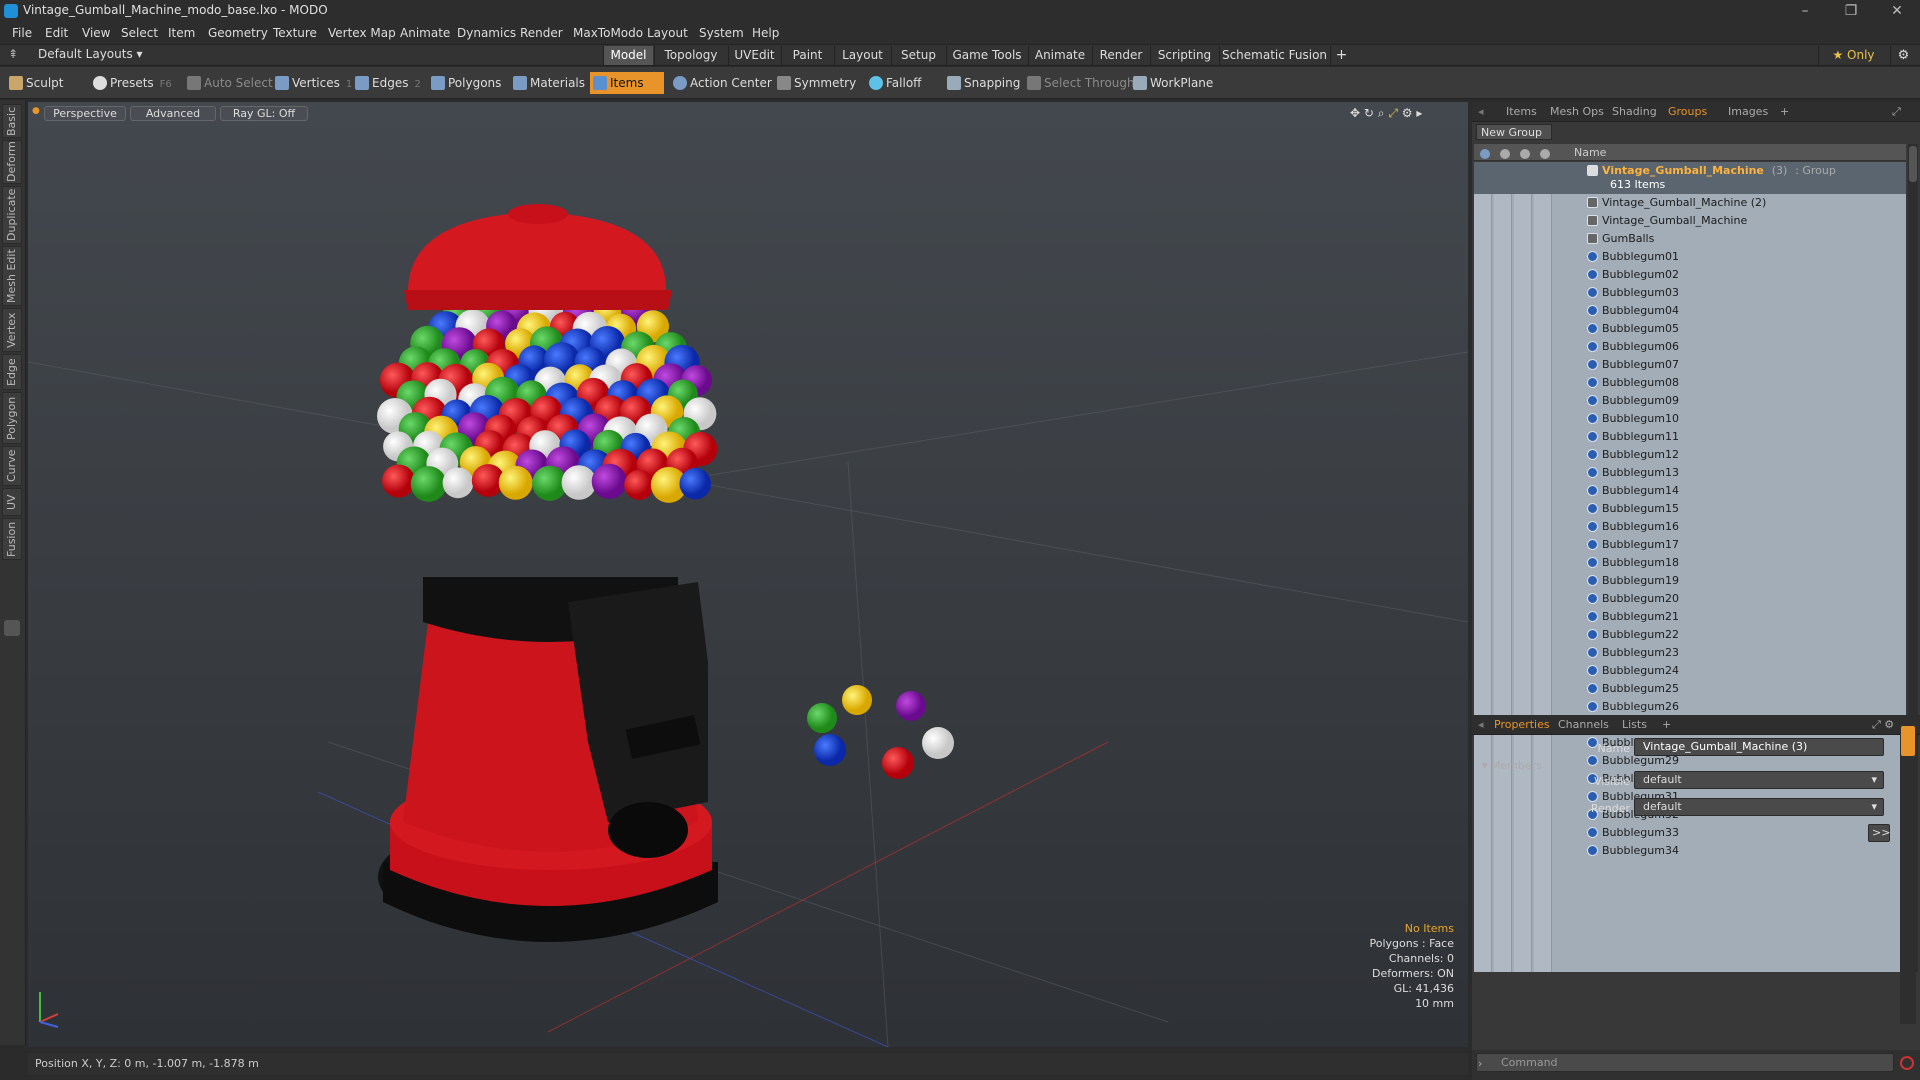 This screenshot has width=1920, height=1080. Describe the element at coordinates (608, 33) in the screenshot. I see `menu-maxtomodo: MaxToModo` at that location.